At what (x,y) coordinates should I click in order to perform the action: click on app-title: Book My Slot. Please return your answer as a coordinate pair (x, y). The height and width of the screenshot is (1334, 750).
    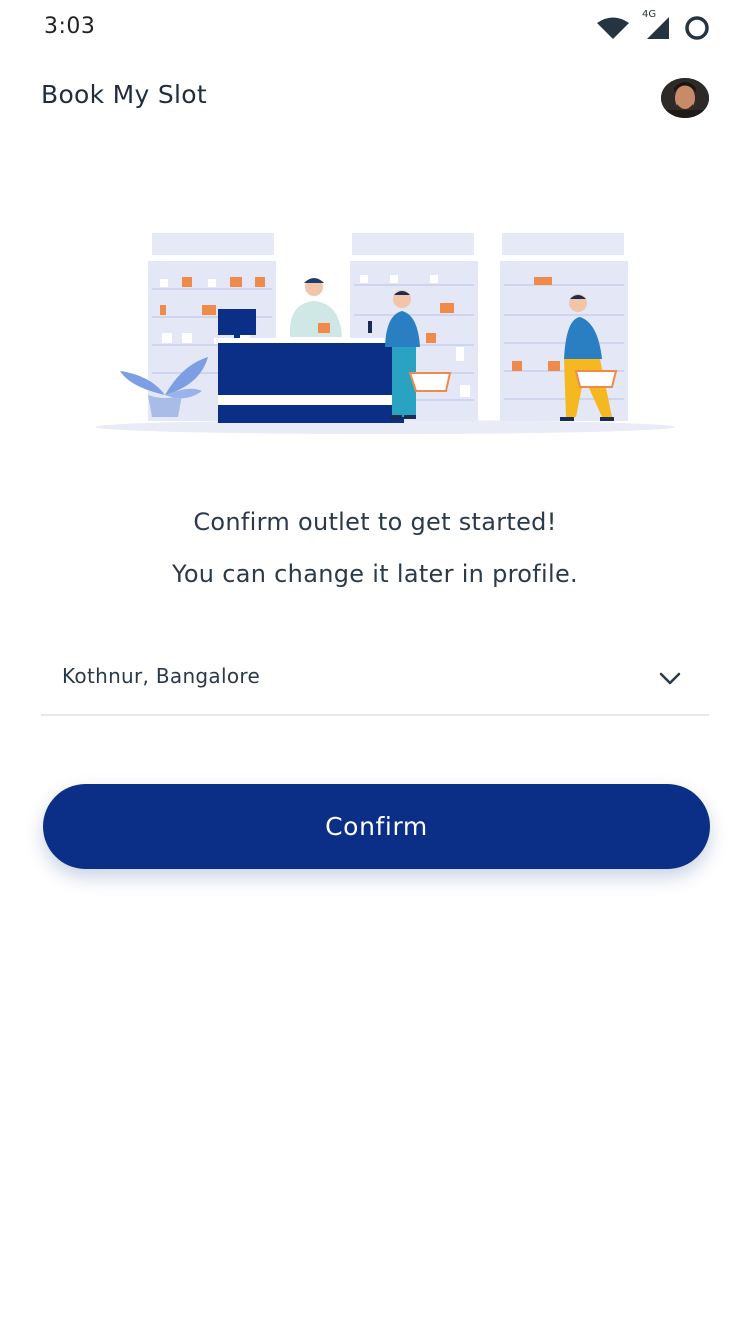
    Looking at the image, I should click on (124, 94).